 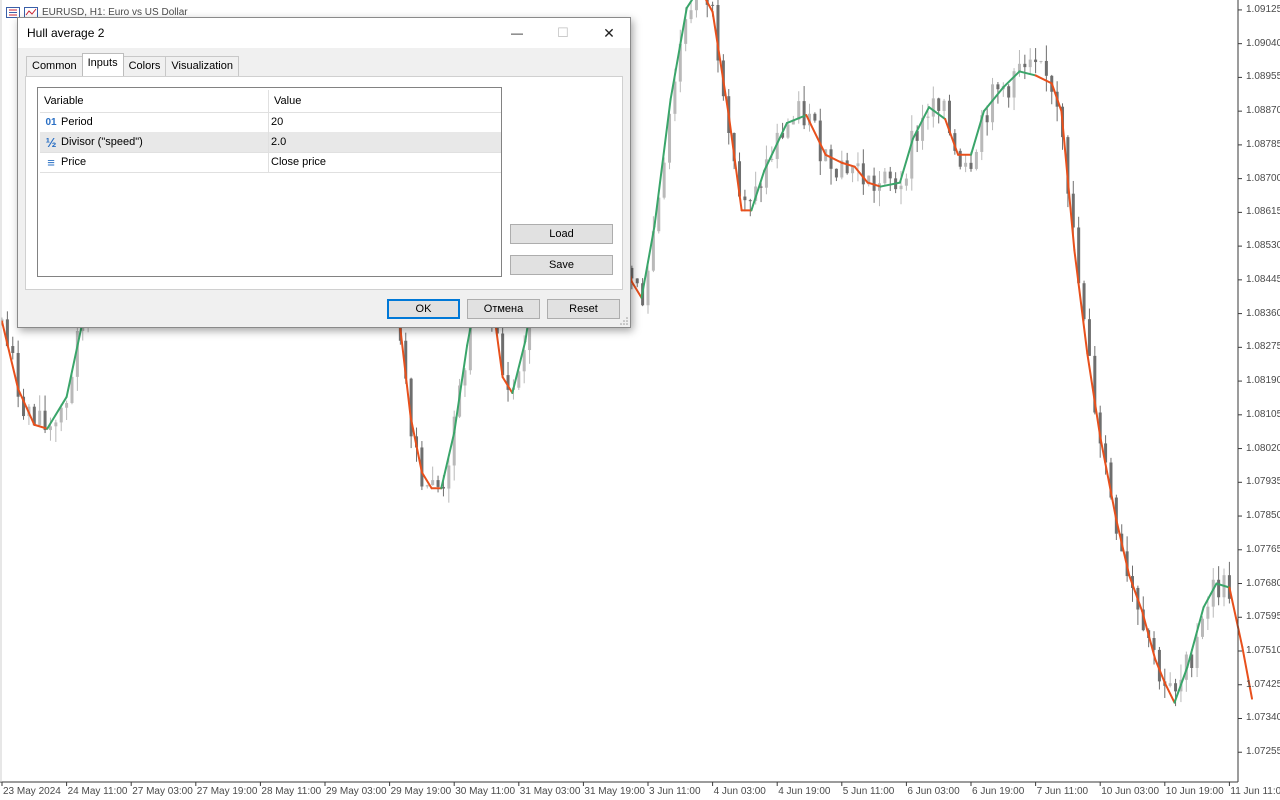 What do you see at coordinates (97, 791) in the screenshot?
I see `time-tick-label: 24 May 11:00` at bounding box center [97, 791].